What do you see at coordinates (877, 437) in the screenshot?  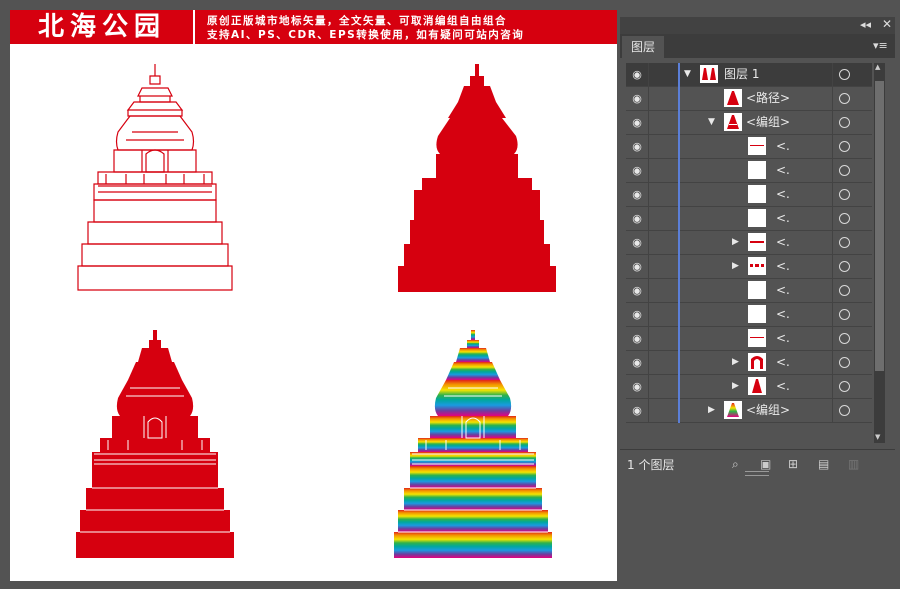 I see `scroll-down-arrow-icon: ▼` at bounding box center [877, 437].